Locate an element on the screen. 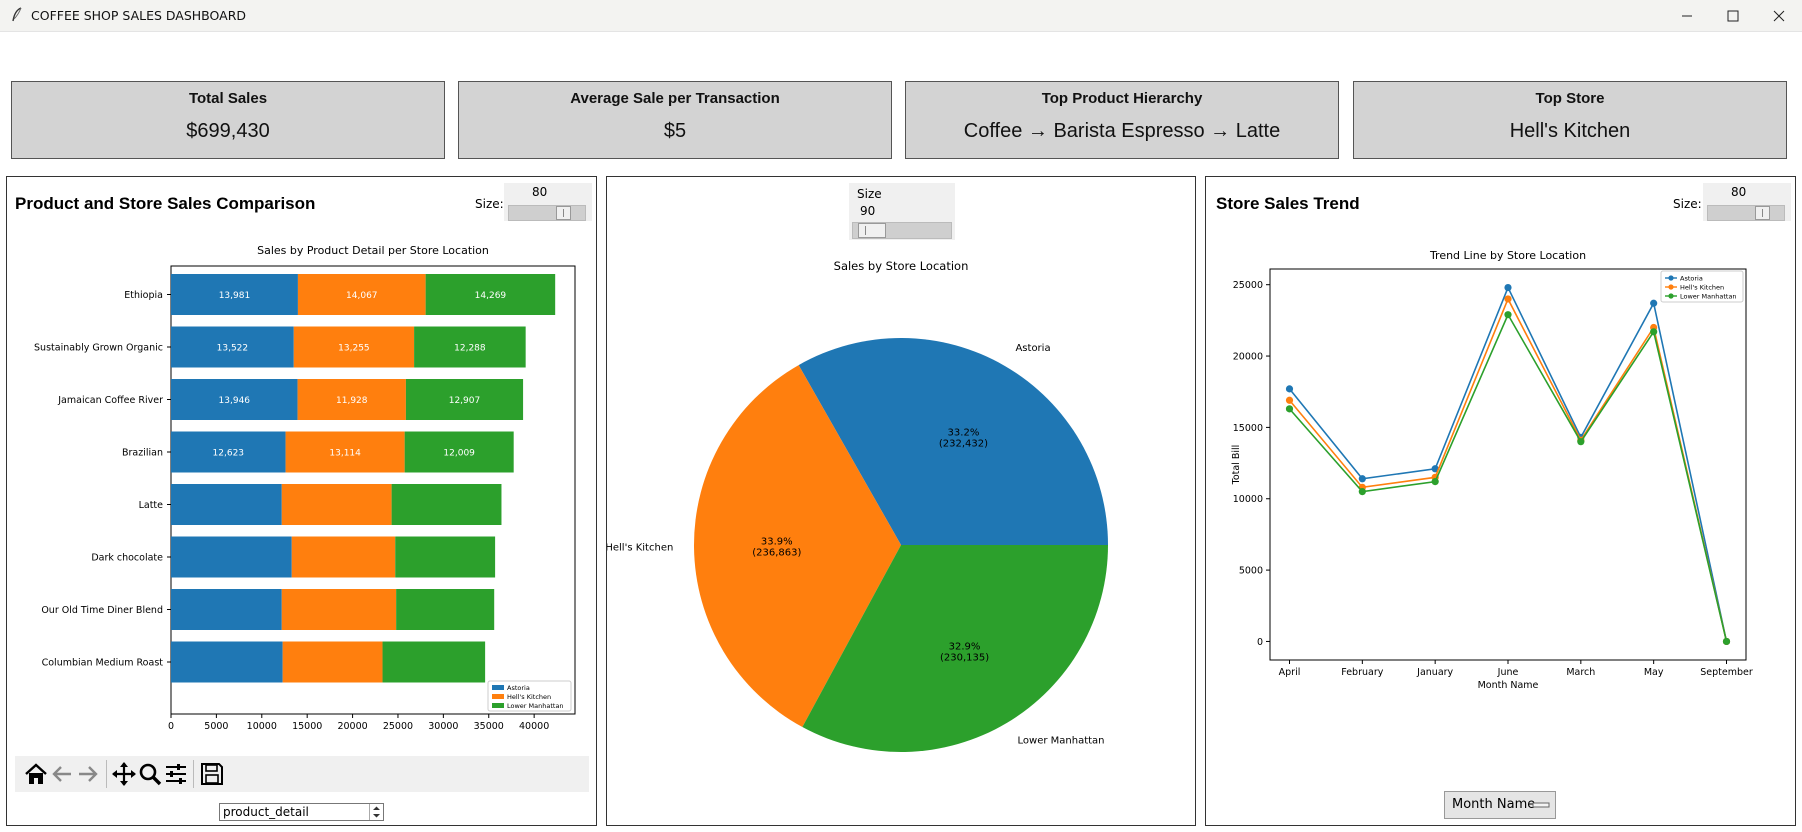  y-tick-label: 0 is located at coordinates (1260, 642).